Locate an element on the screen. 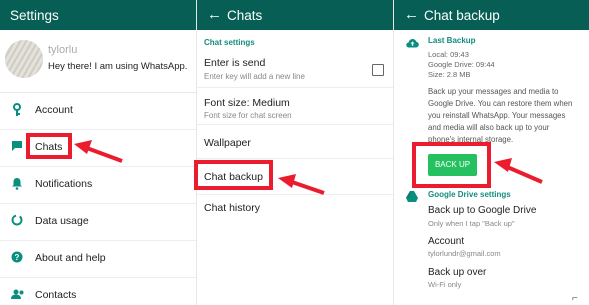  profile-status: Hey there! I am using WhatsApp. is located at coordinates (118, 66).